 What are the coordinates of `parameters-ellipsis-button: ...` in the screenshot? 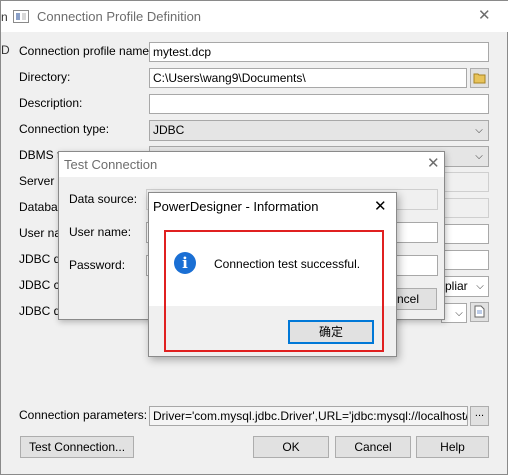 It's located at (479, 416).